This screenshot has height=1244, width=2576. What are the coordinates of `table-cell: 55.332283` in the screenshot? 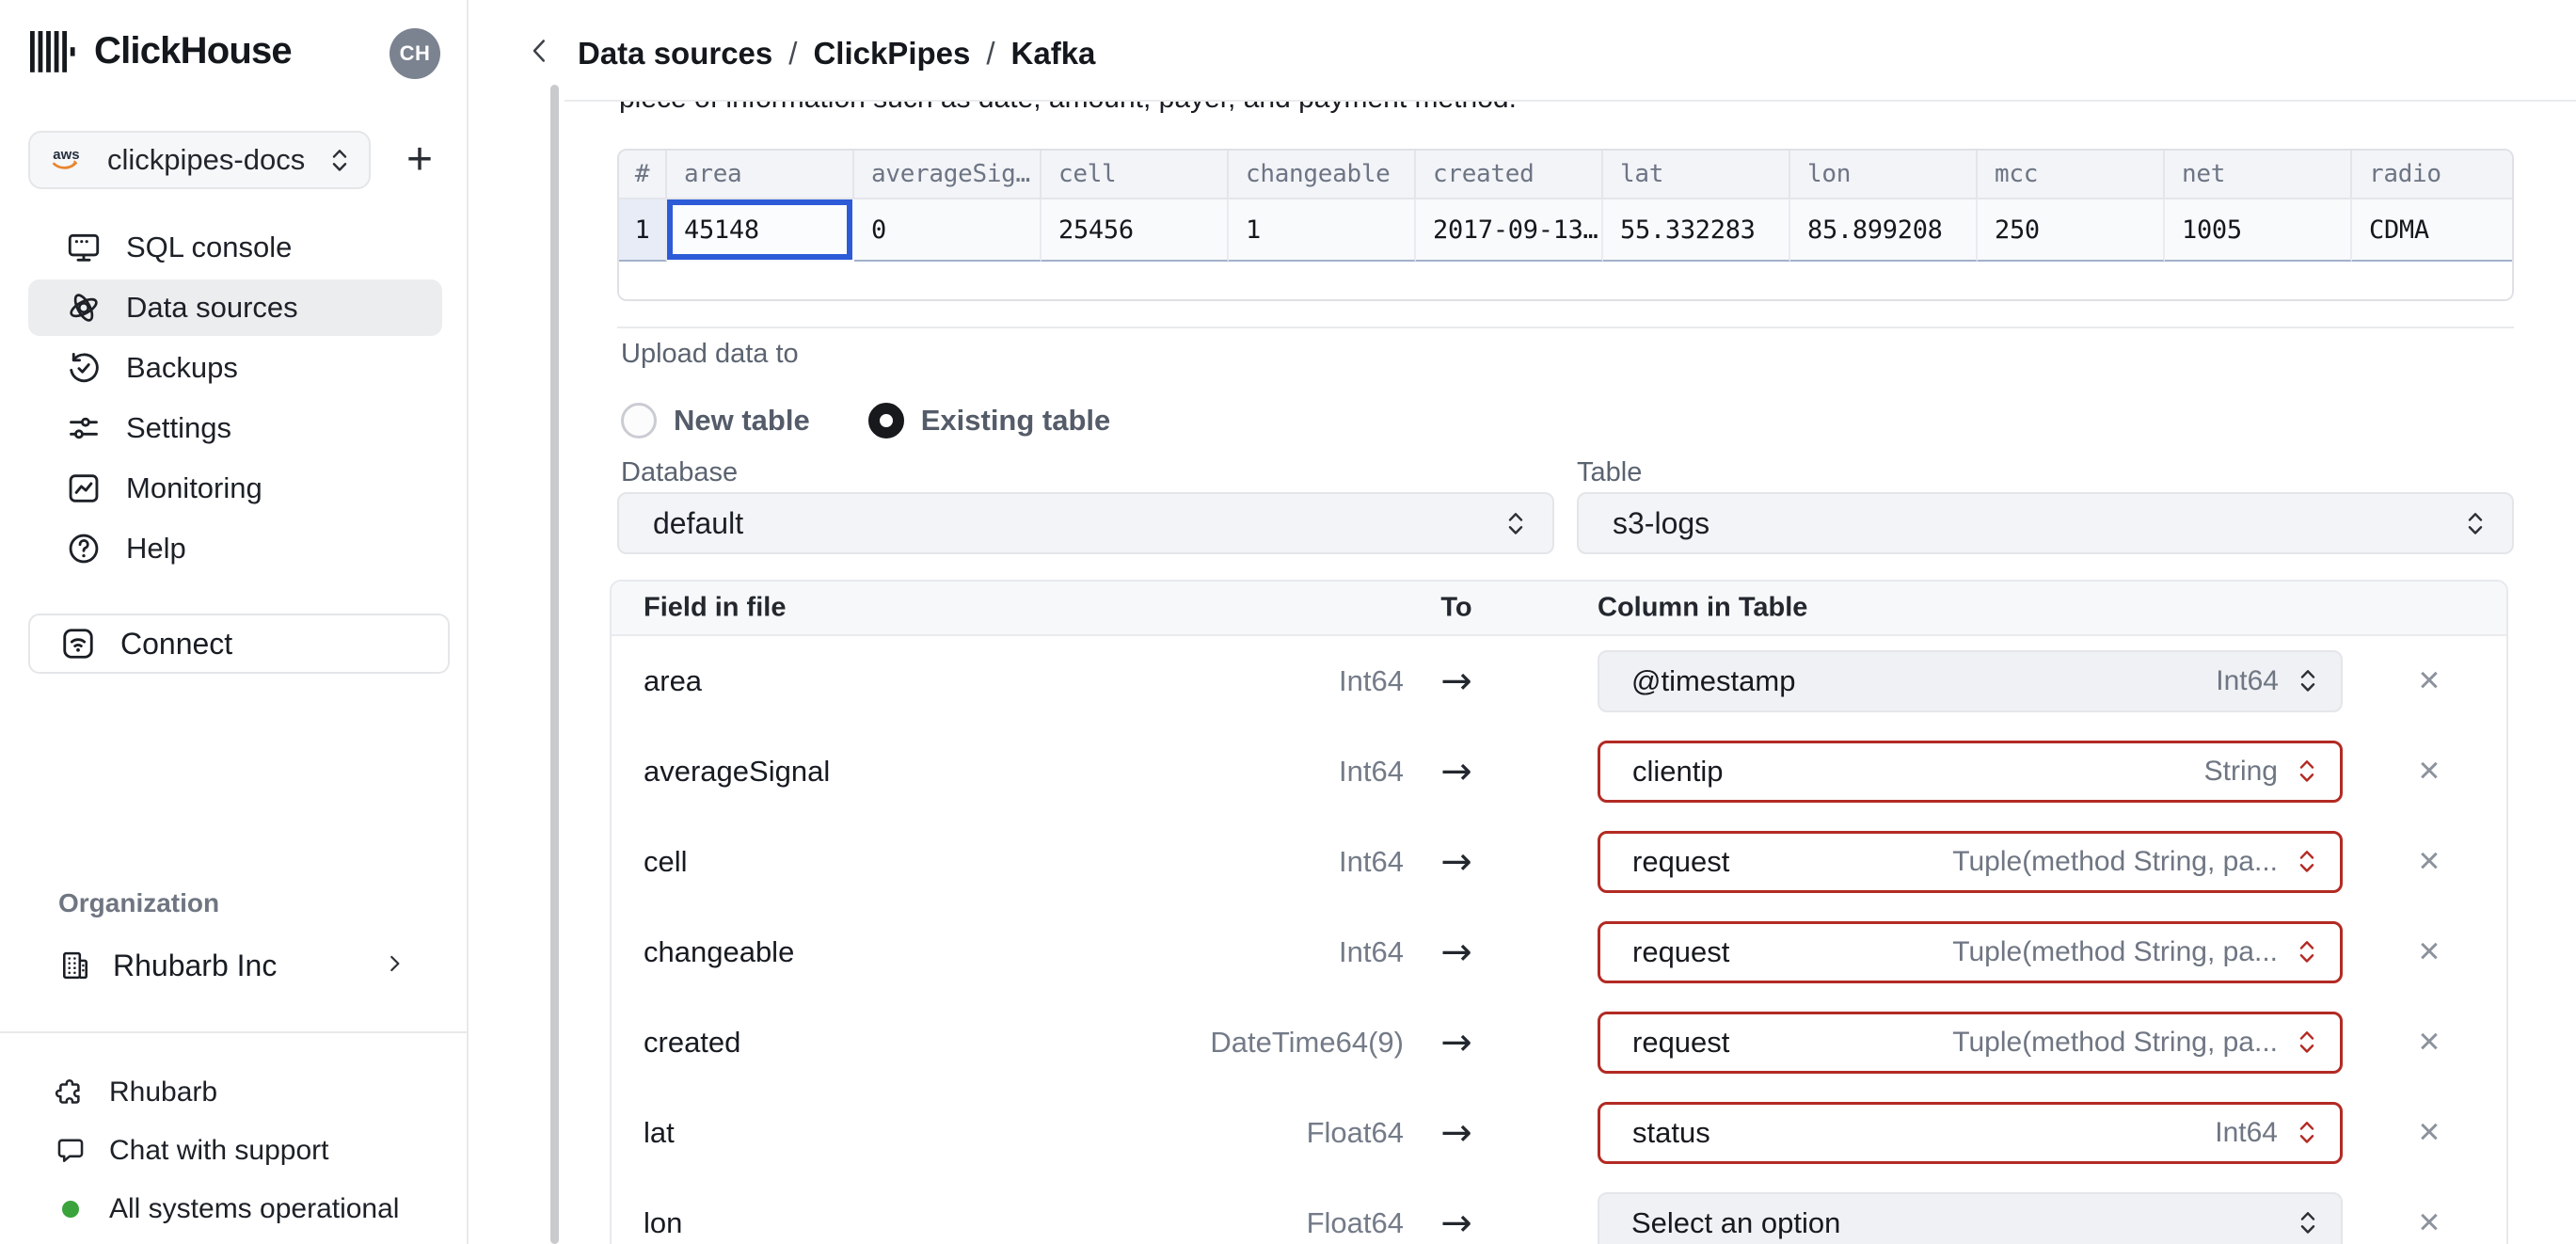 It's located at (1696, 230).